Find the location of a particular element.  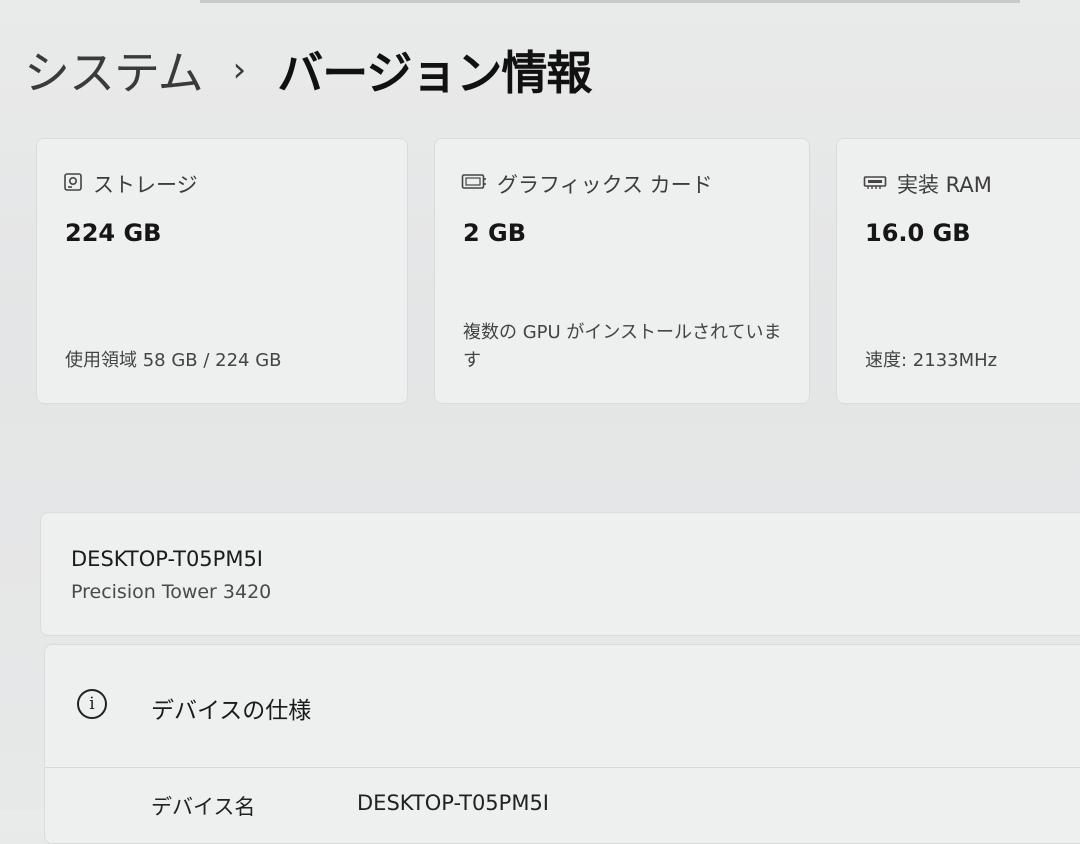

device-name: DESKTOP-T05PM5I is located at coordinates (167, 559).